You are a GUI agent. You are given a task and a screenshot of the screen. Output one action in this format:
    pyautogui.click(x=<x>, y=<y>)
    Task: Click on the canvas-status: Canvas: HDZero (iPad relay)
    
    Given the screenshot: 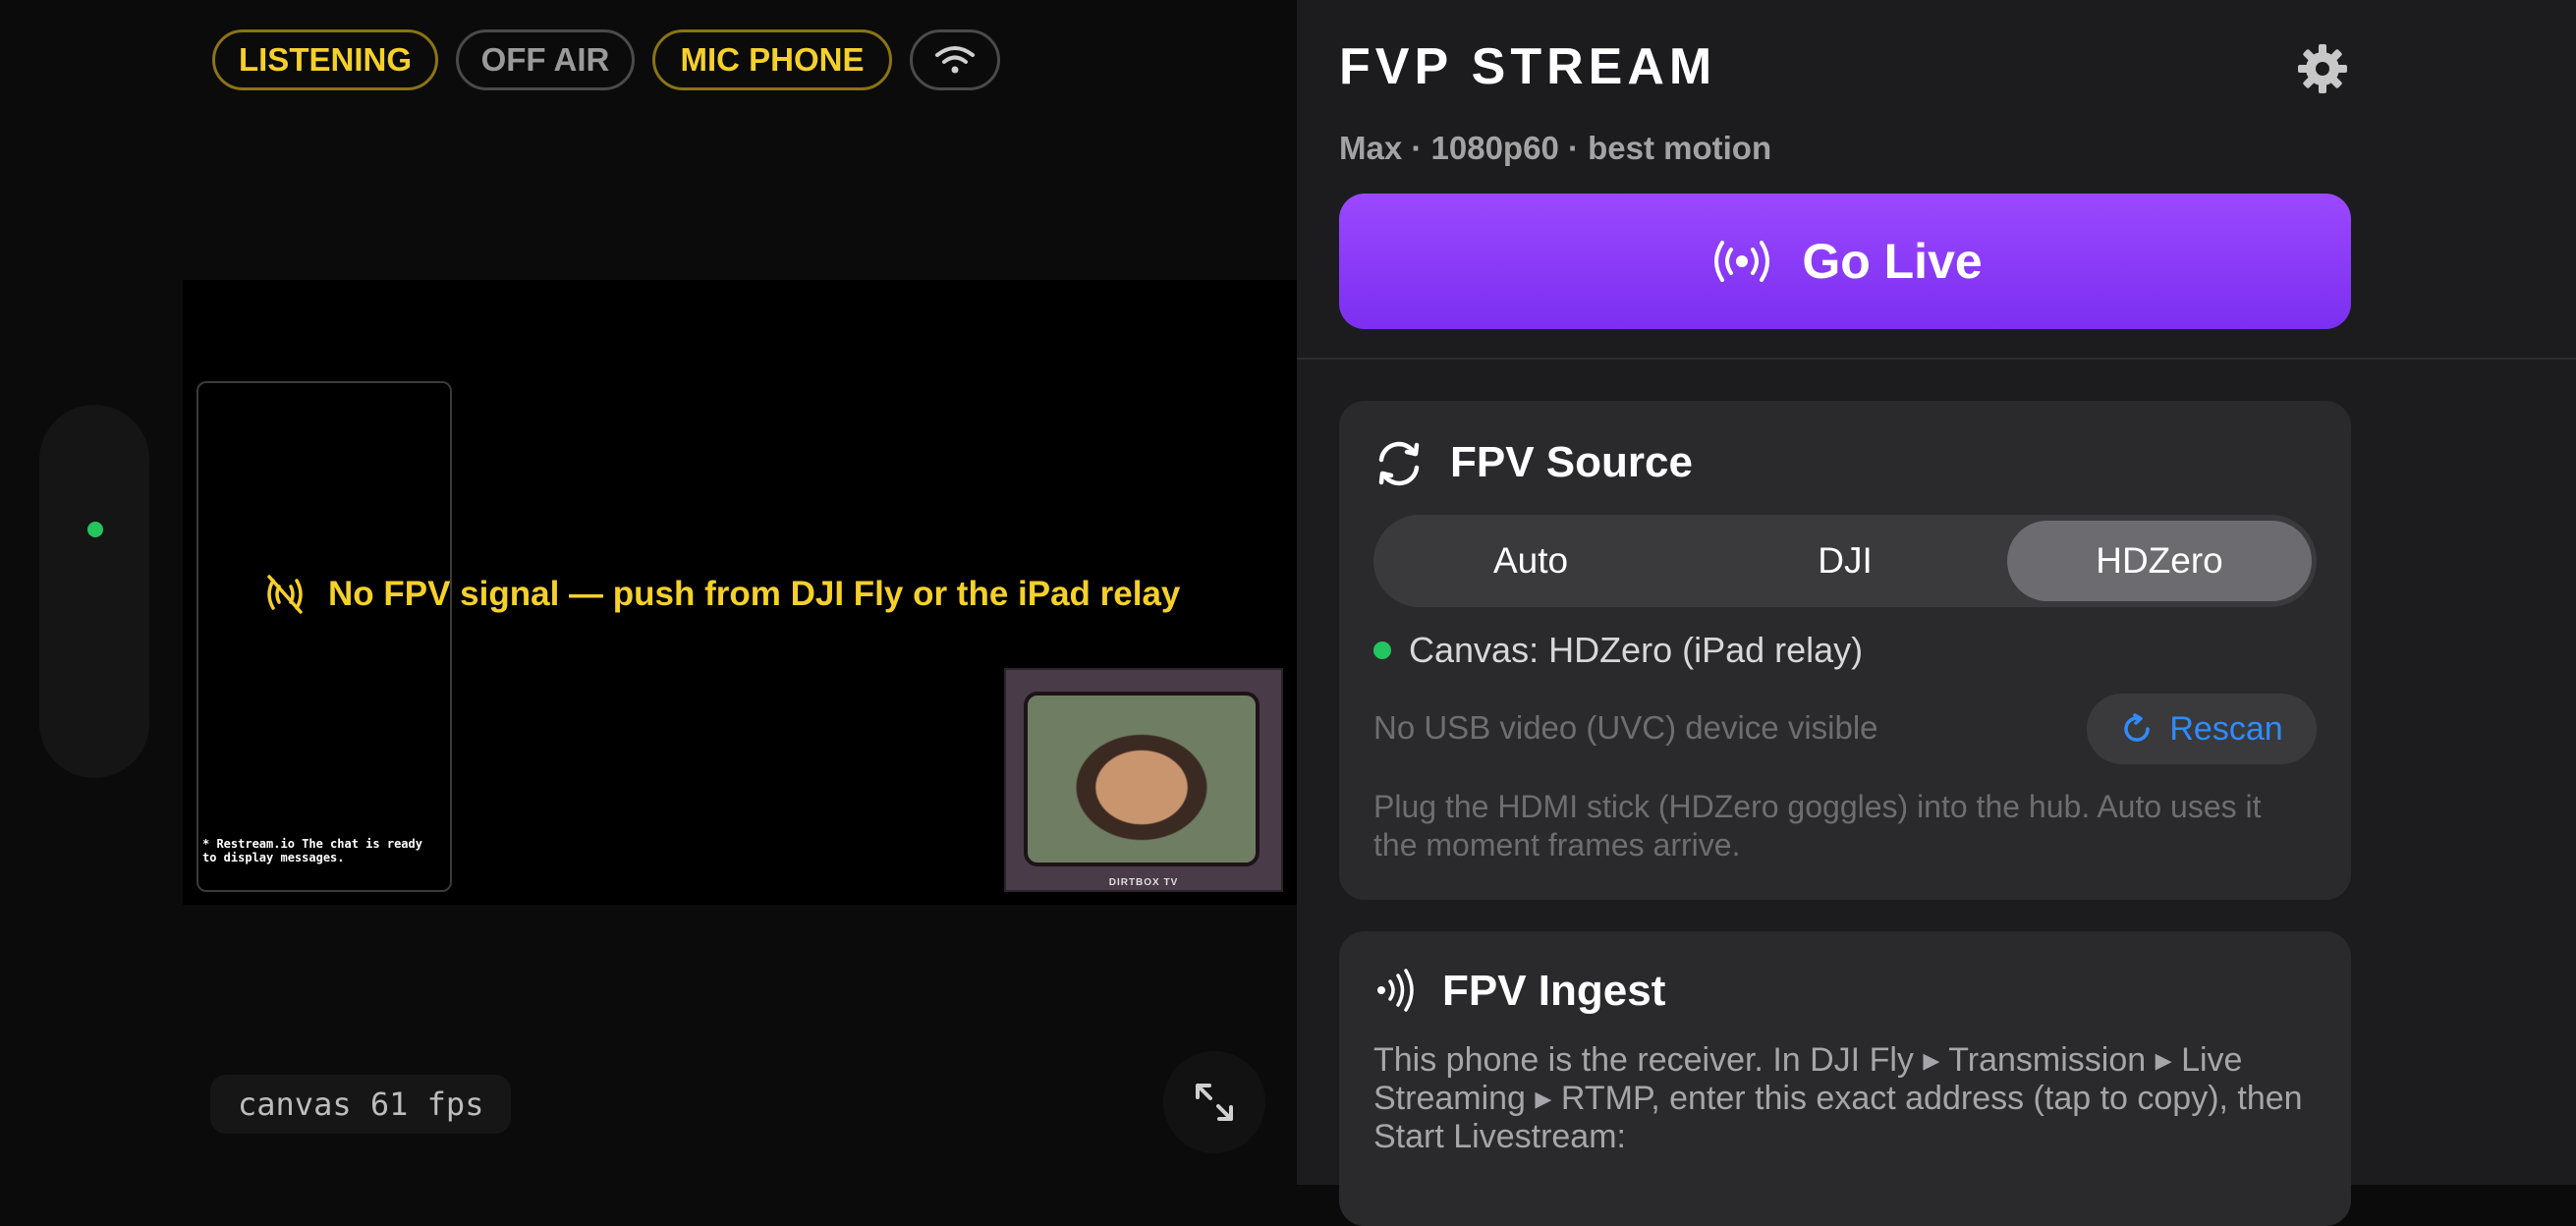 What is the action you would take?
    pyautogui.click(x=1618, y=650)
    